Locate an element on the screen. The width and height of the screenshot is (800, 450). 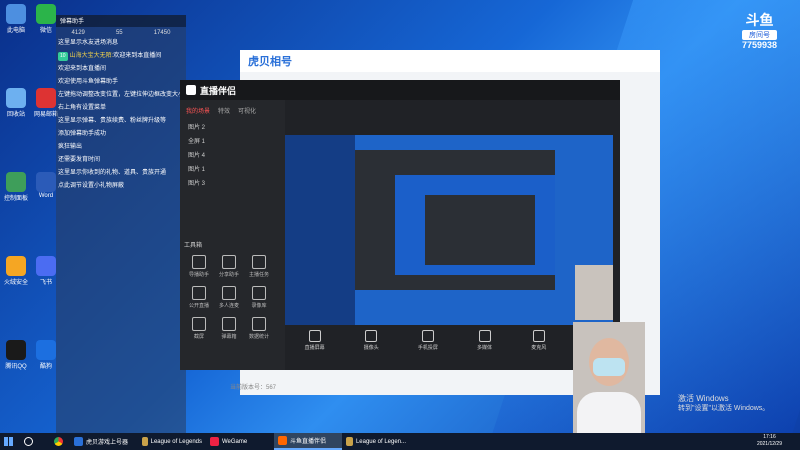
chat-text: 这里显示你收到的礼物、道具、贵族开通 is located at coordinates (112, 173).